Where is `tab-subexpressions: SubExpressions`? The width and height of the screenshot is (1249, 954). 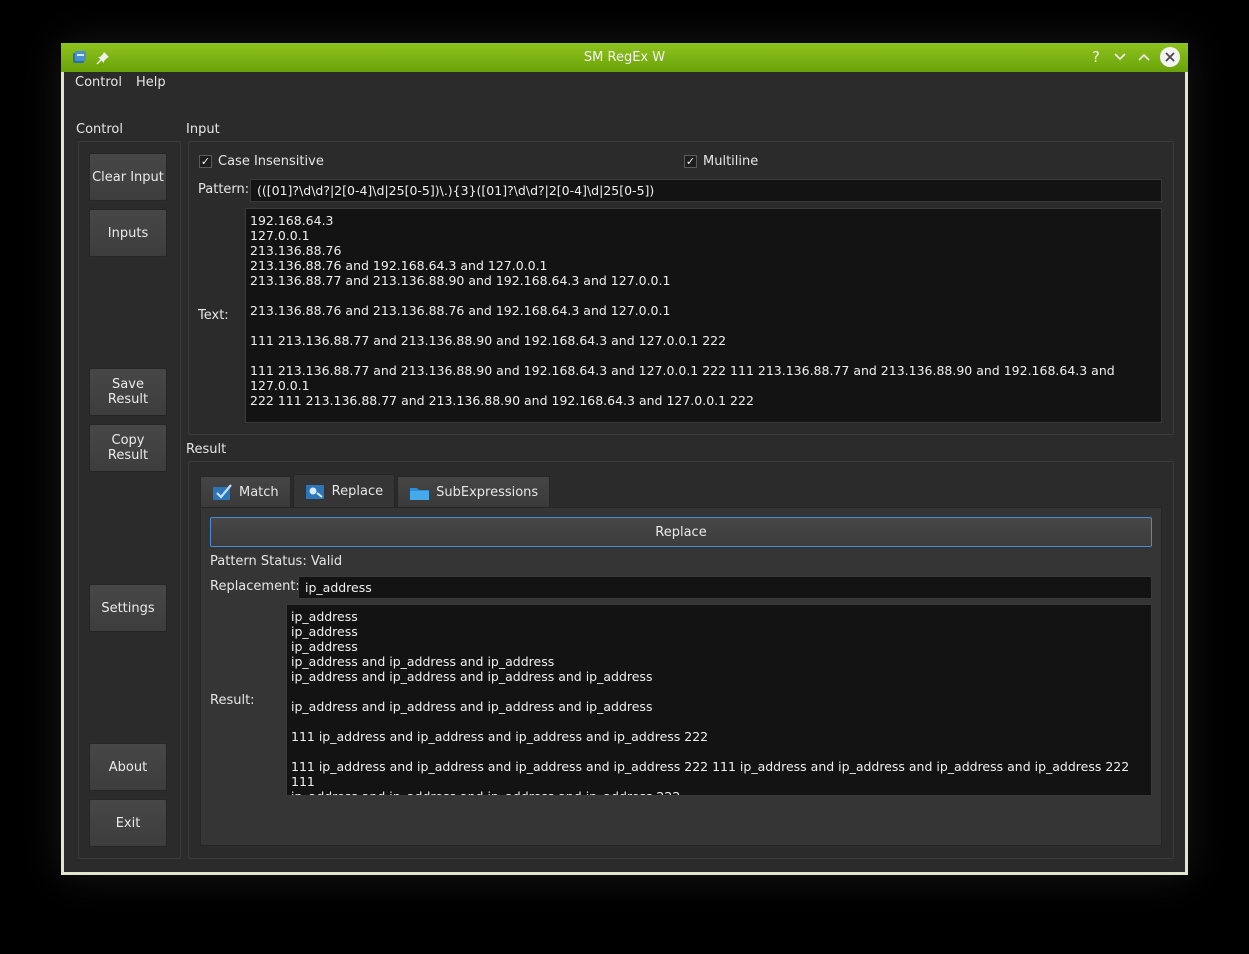 tab-subexpressions: SubExpressions is located at coordinates (474, 492).